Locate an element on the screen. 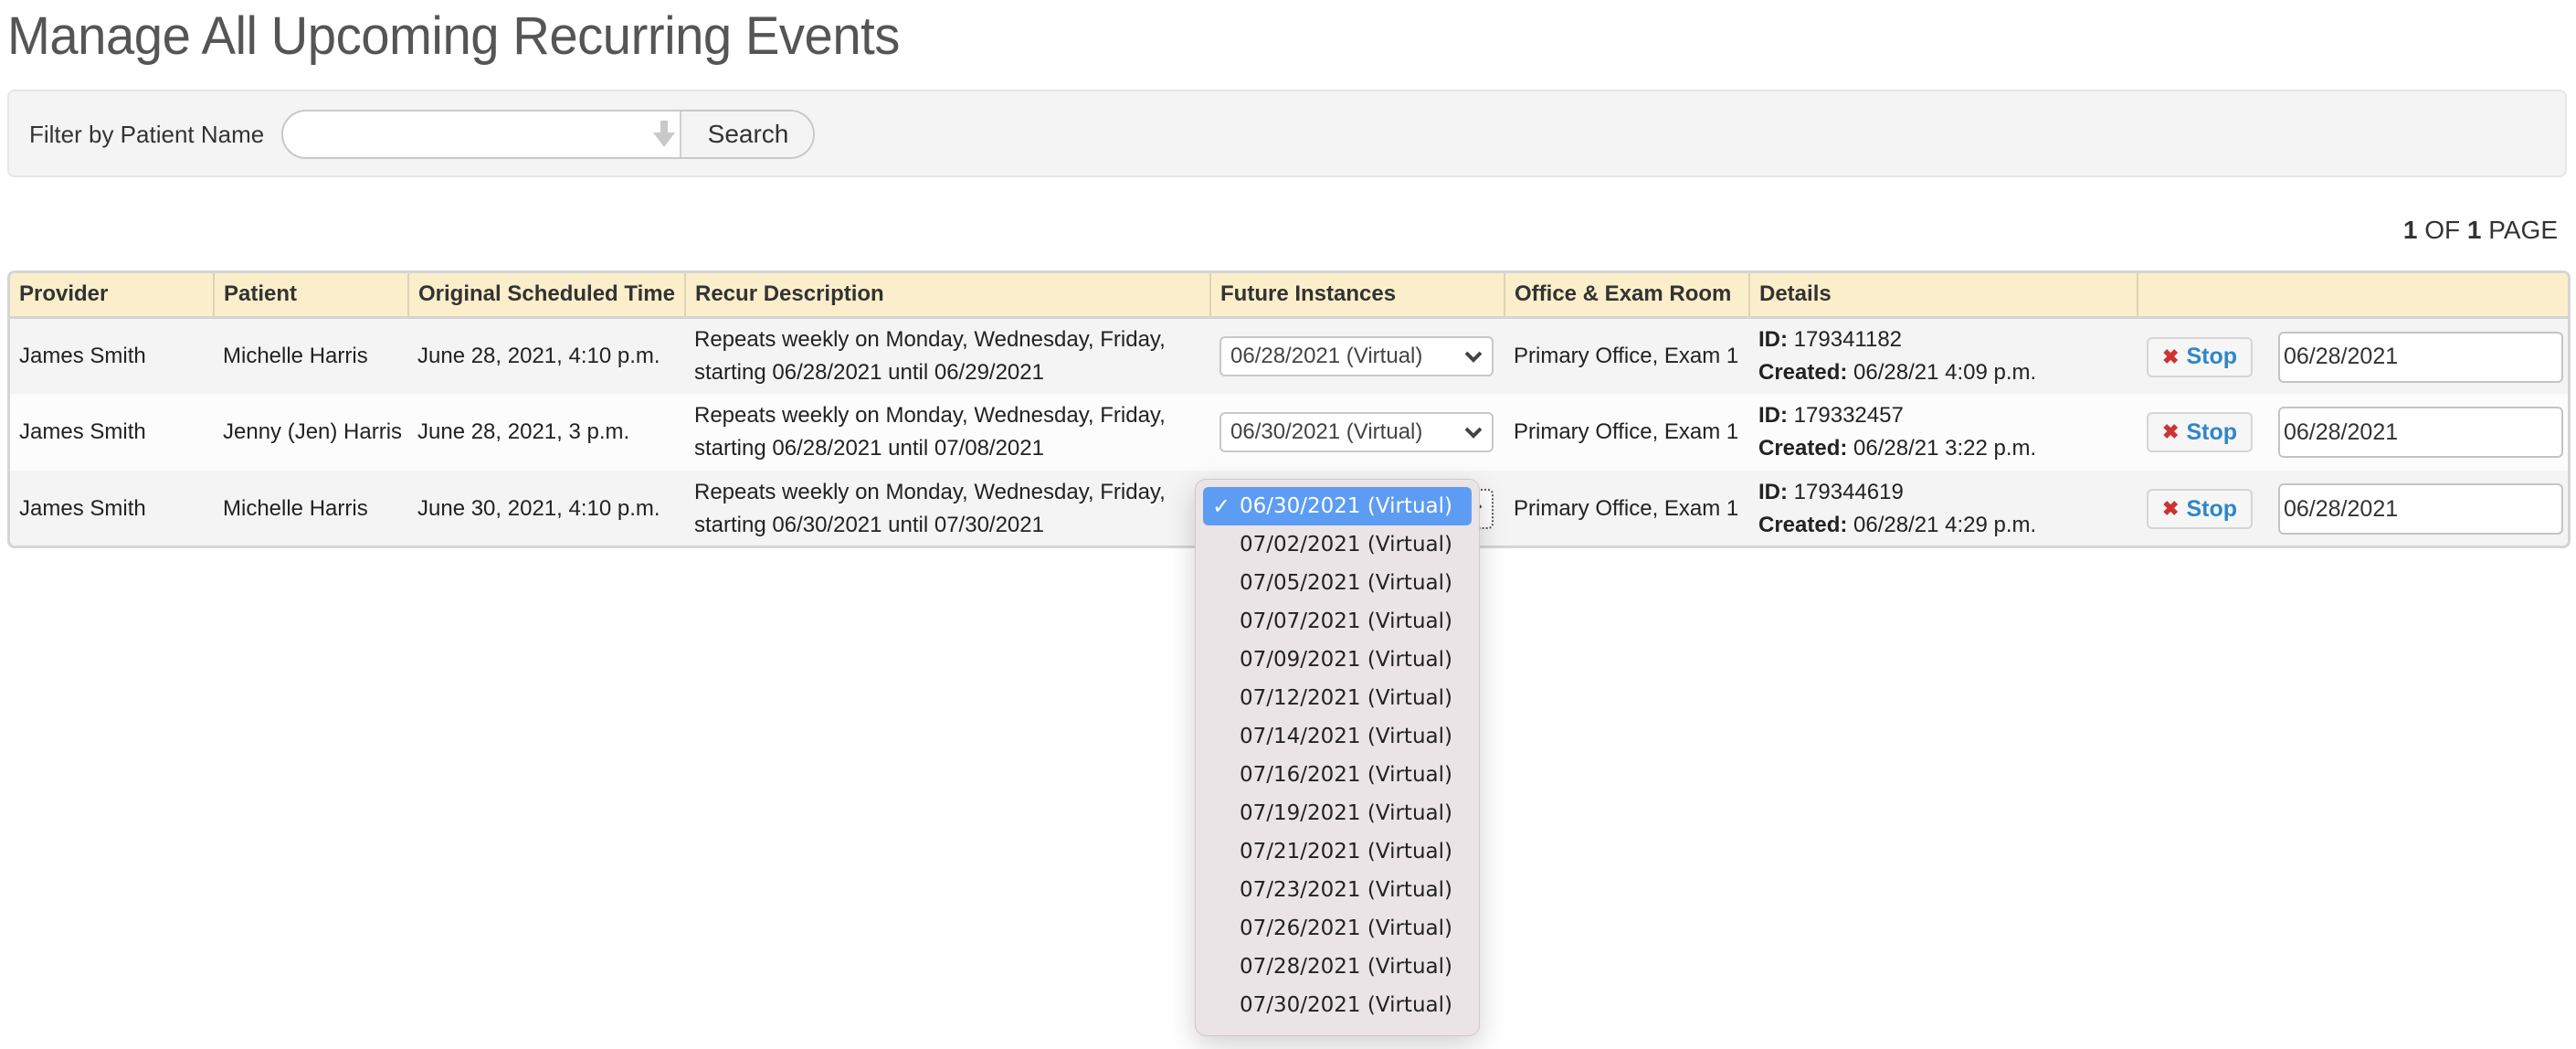 Image resolution: width=2576 pixels, height=1049 pixels. patient-name-filter-input is located at coordinates (480, 134).